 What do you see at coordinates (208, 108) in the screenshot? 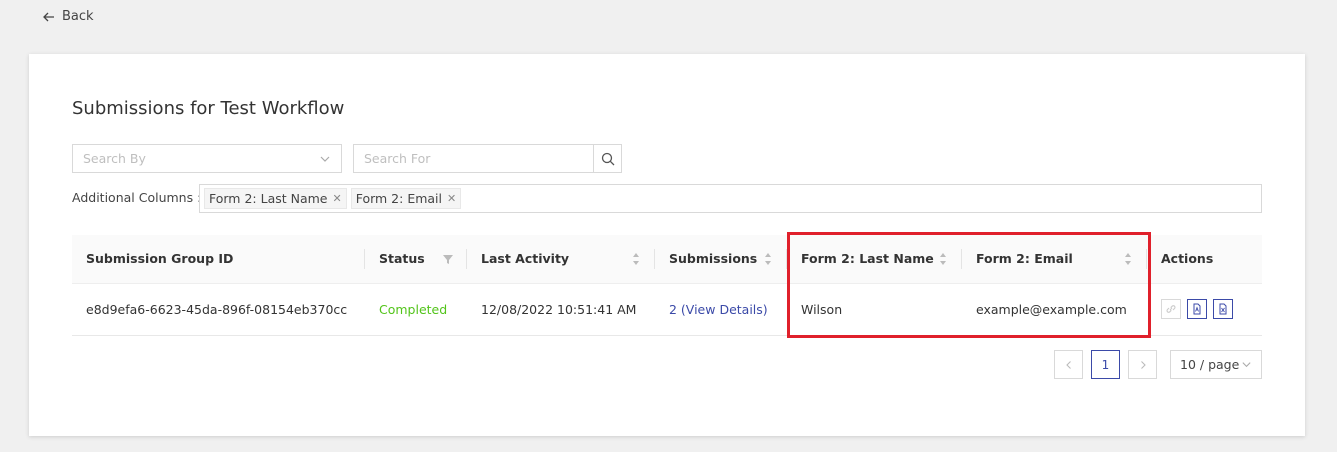
I see `page-title: Submissions for Test Workflow` at bounding box center [208, 108].